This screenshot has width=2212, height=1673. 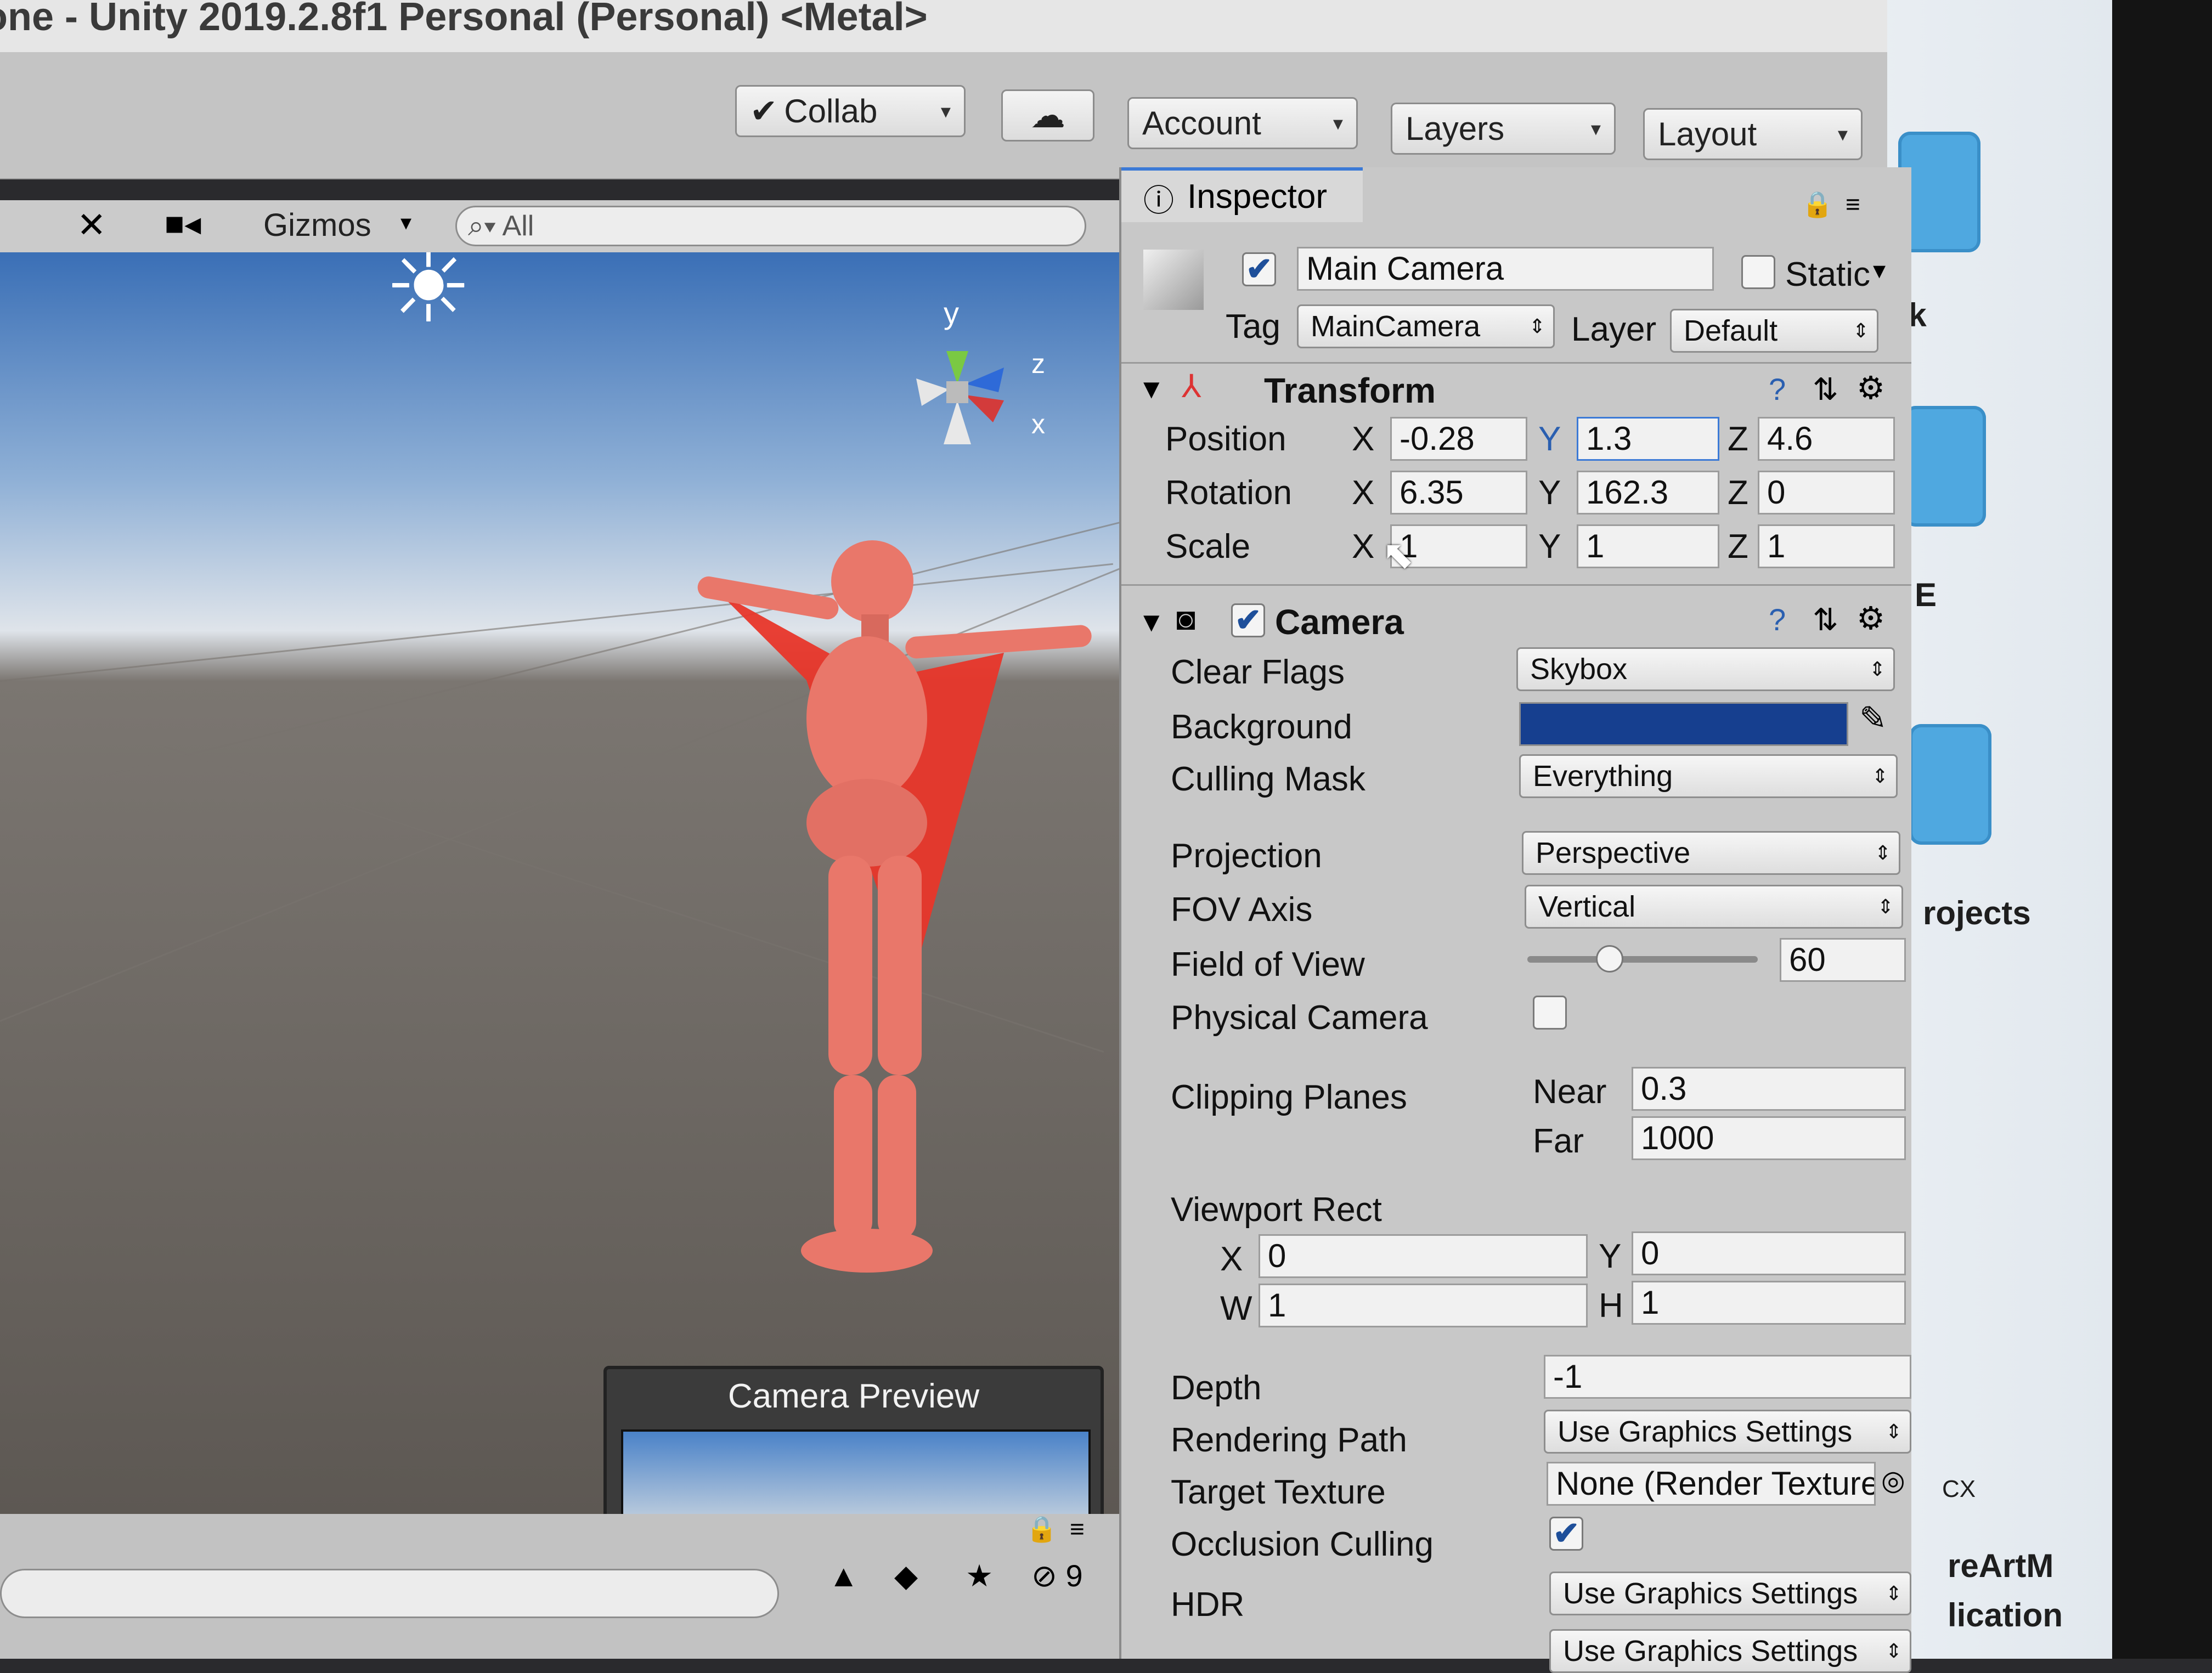 I want to click on desktop-label: reArtM, so click(x=2001, y=1565).